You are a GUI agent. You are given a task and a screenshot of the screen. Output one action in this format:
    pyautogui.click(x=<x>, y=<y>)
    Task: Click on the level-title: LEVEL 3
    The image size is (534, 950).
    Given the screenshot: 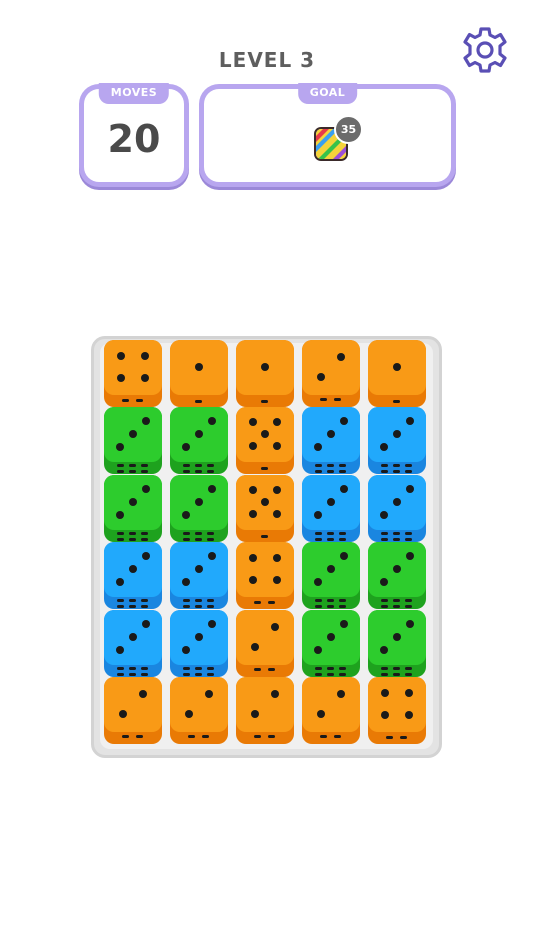 What is the action you would take?
    pyautogui.click(x=267, y=60)
    